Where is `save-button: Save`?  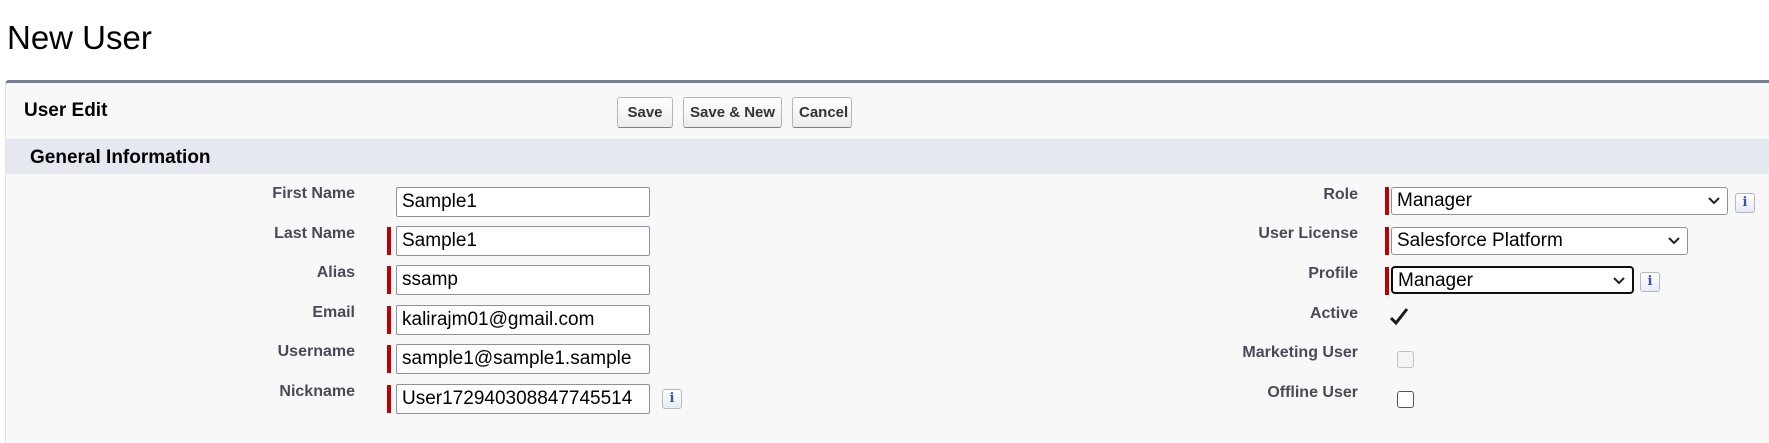 save-button: Save is located at coordinates (645, 112).